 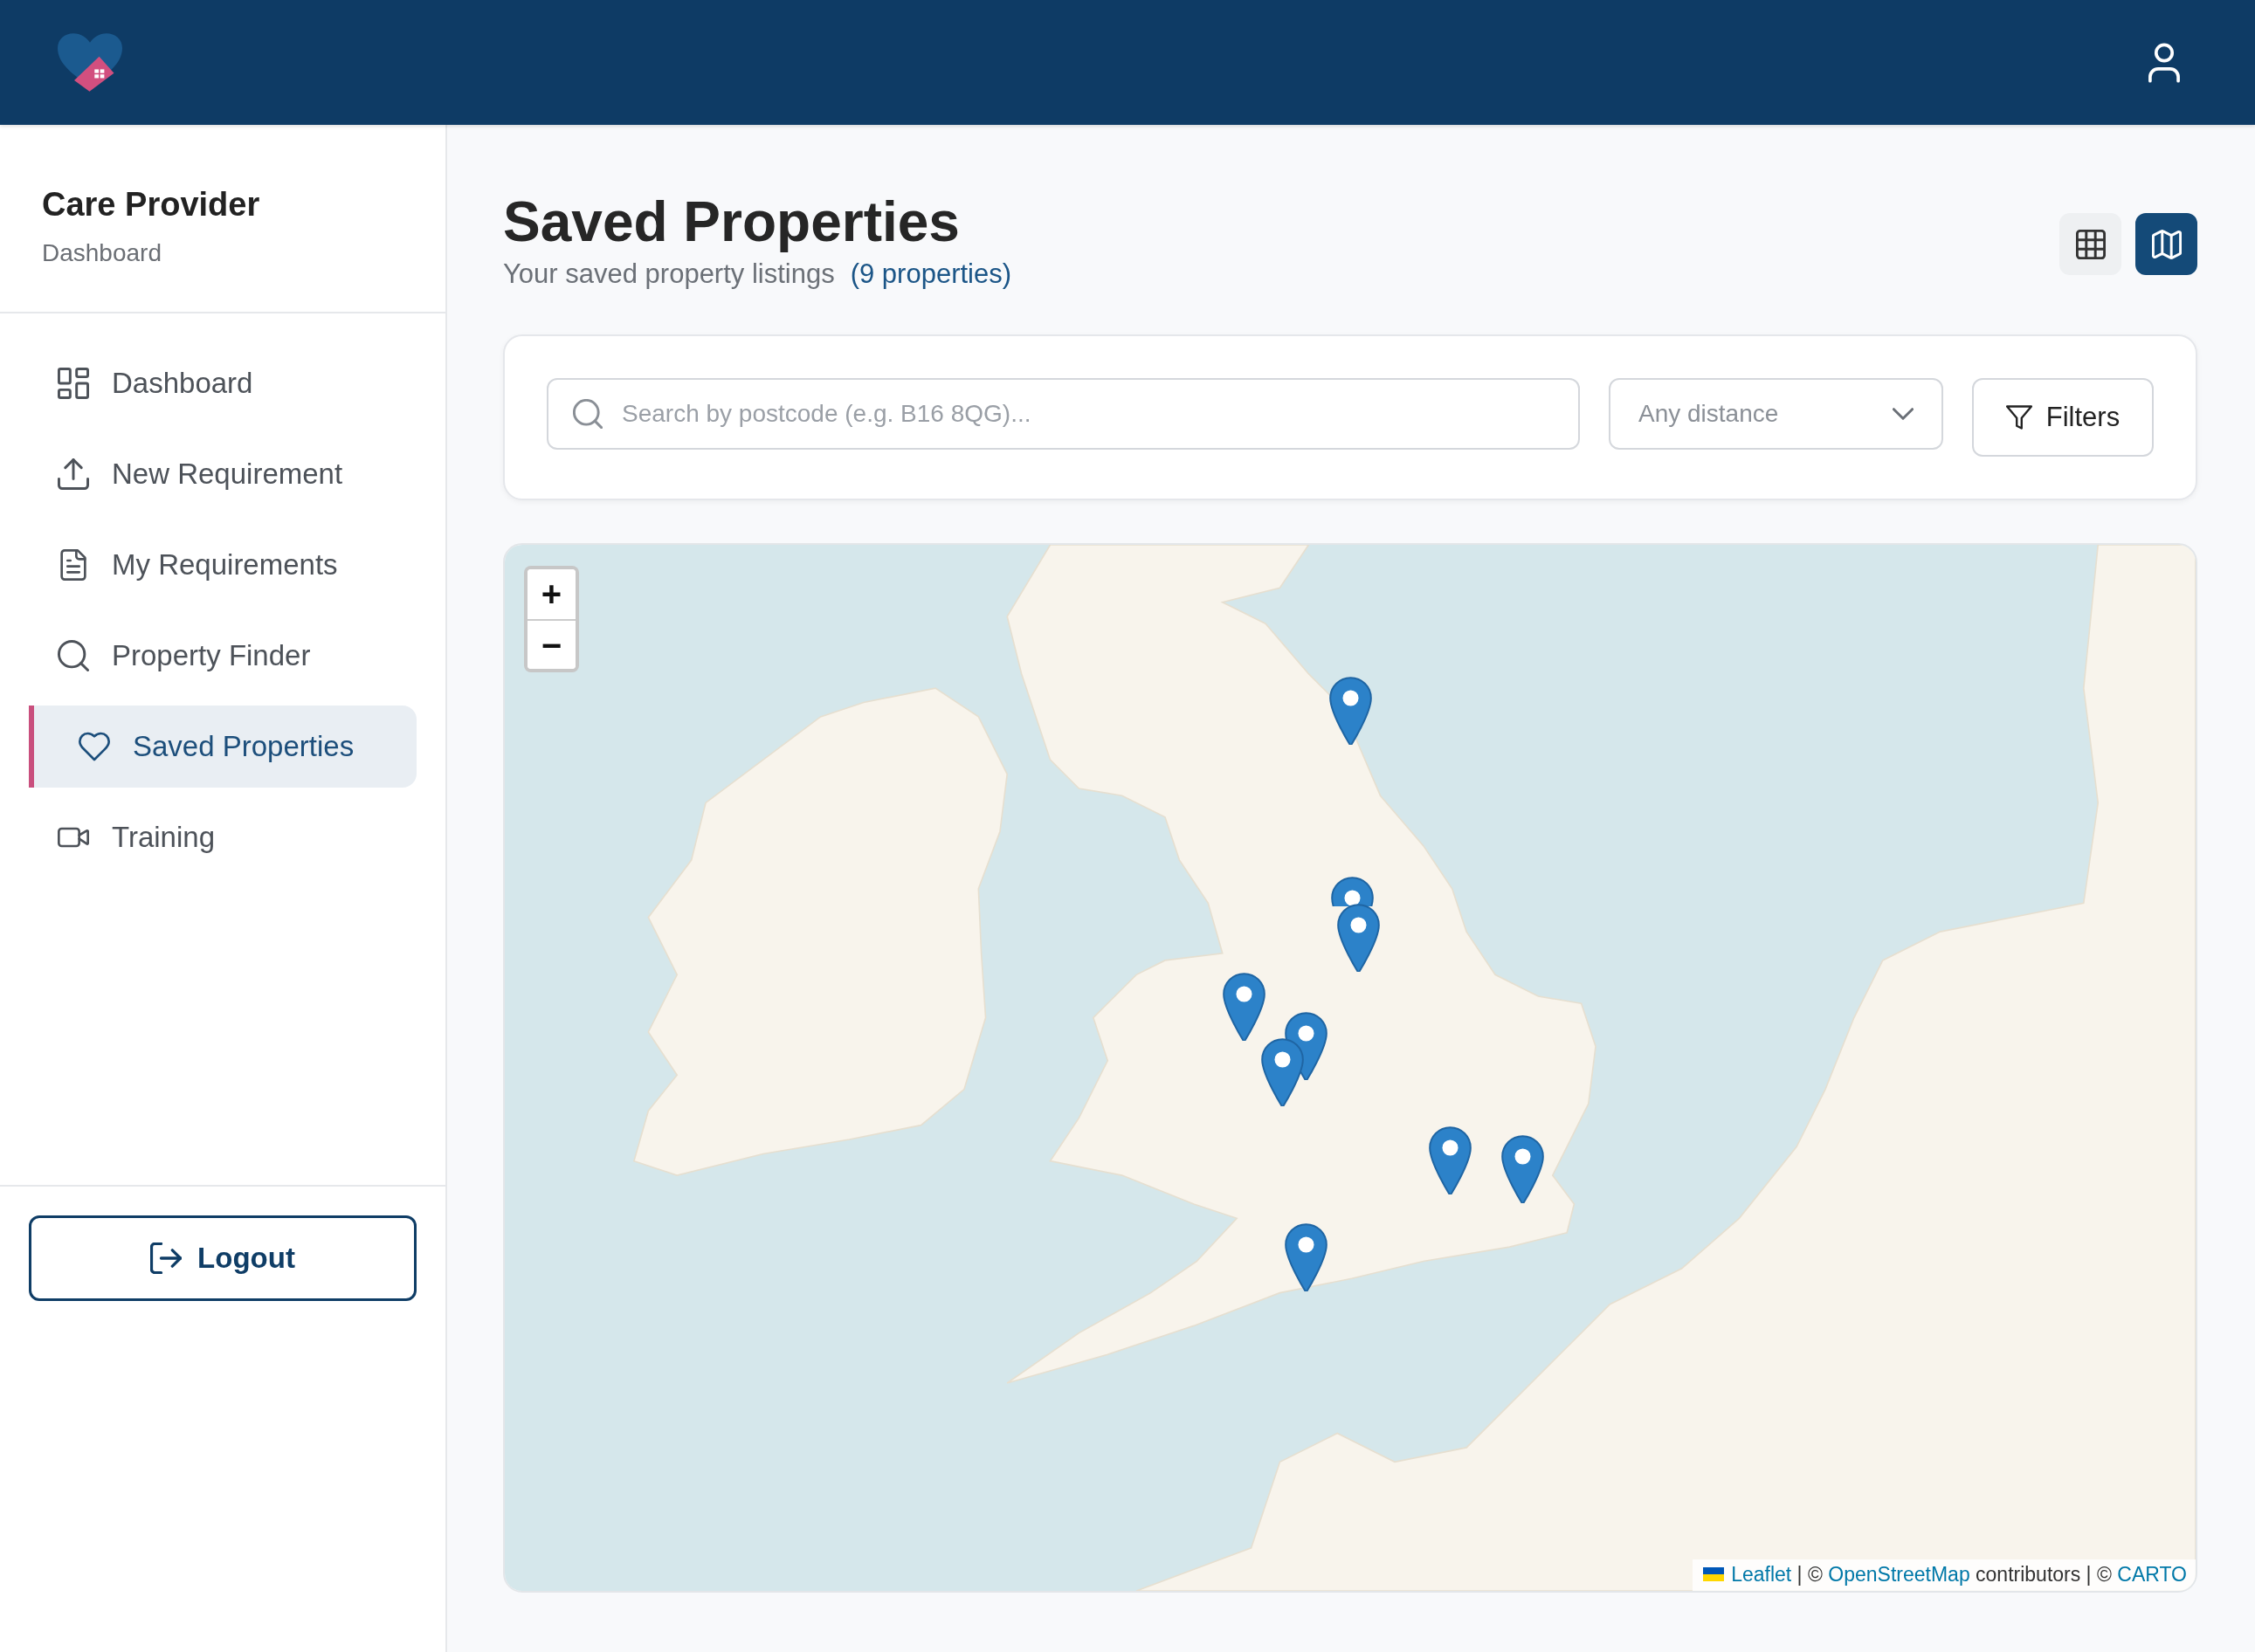 What do you see at coordinates (94, 746) in the screenshot?
I see `heart-icon` at bounding box center [94, 746].